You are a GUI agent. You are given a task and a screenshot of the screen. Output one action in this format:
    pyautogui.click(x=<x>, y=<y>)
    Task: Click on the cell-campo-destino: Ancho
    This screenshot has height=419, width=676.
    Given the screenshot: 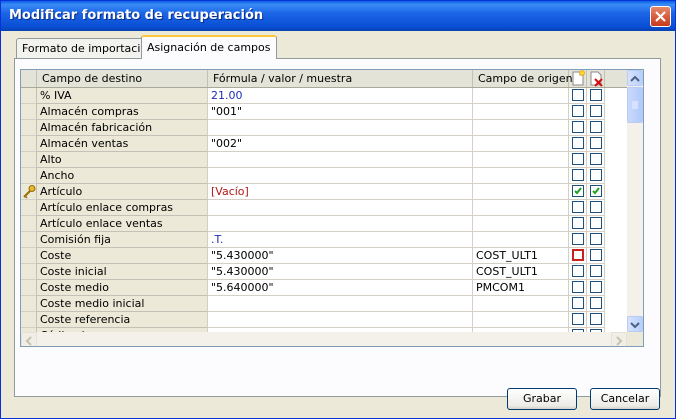 What is the action you would take?
    pyautogui.click(x=122, y=176)
    